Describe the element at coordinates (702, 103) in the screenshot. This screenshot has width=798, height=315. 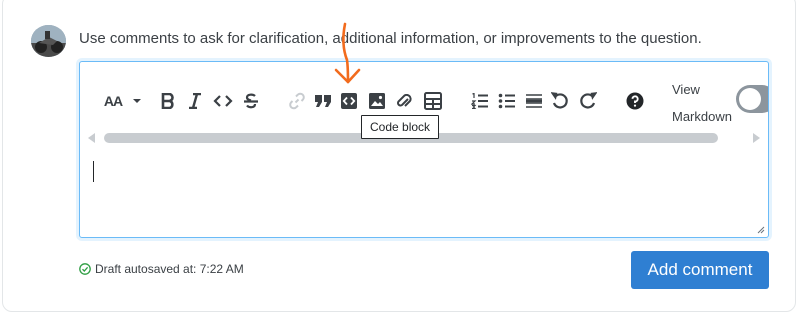
I see `view-markdown-label: View Markdown` at that location.